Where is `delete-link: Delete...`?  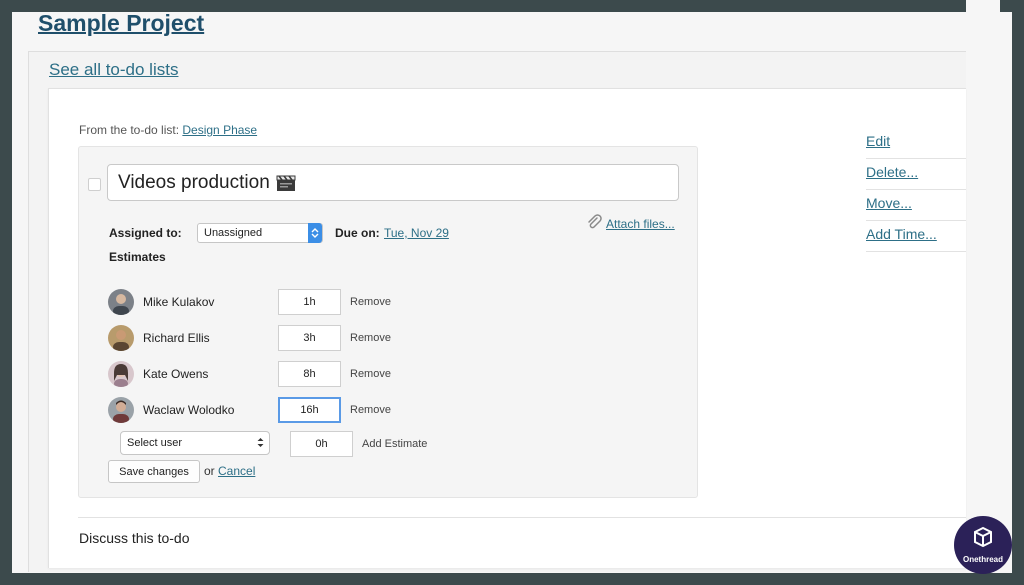 delete-link: Delete... is located at coordinates (916, 174).